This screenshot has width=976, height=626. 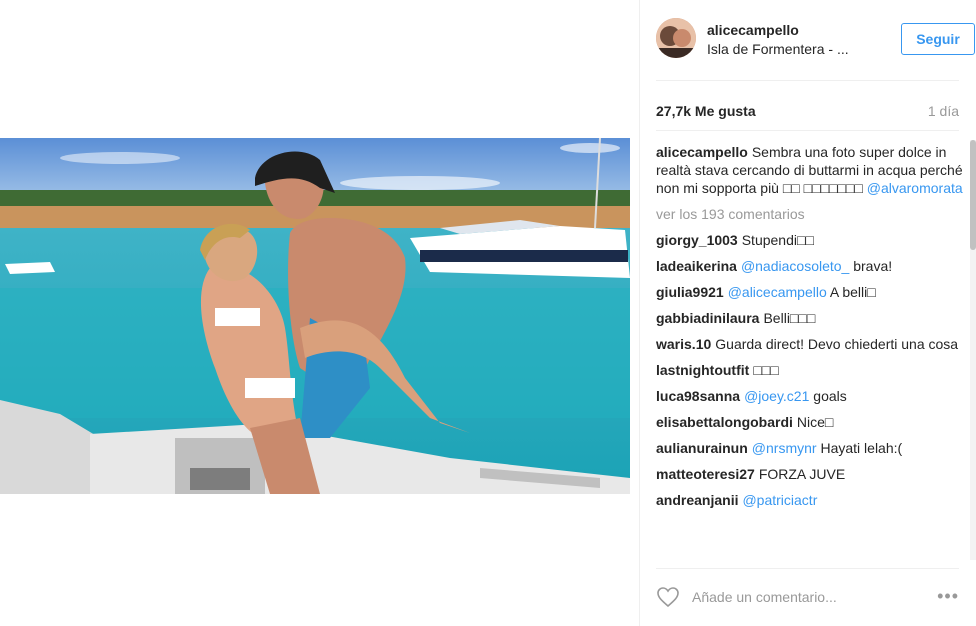 I want to click on avatar, so click(x=676, y=38).